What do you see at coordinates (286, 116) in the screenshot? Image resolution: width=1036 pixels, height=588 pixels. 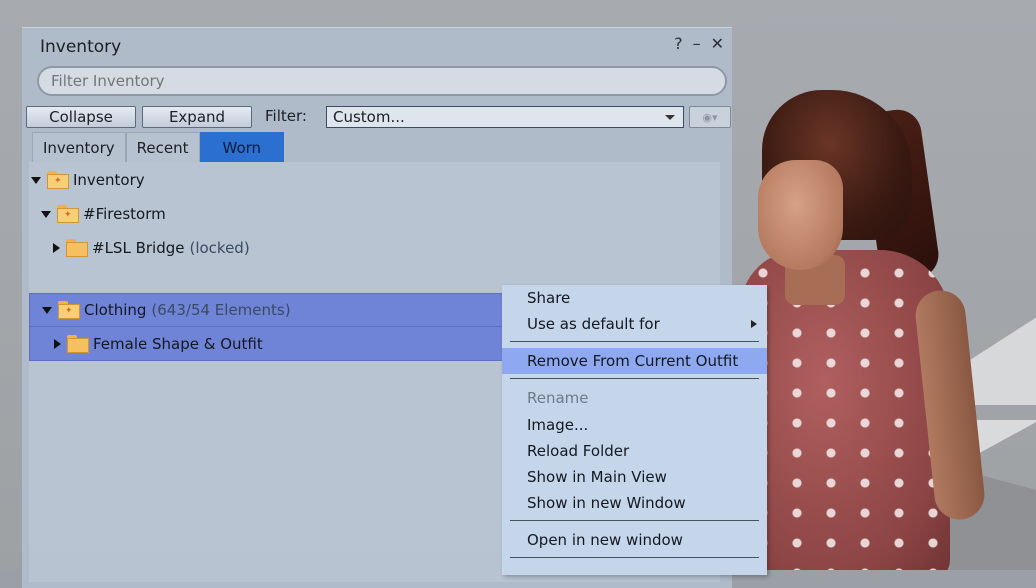 I see `filter-label: Filter:` at bounding box center [286, 116].